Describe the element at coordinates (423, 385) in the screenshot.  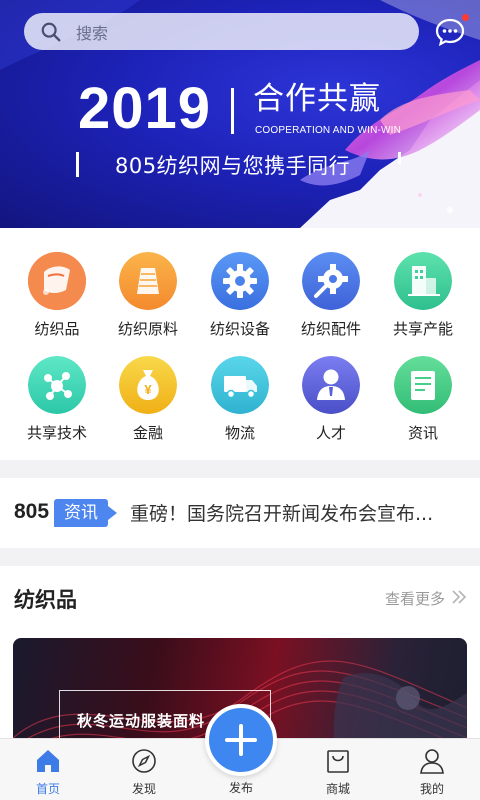
I see `document-icon` at that location.